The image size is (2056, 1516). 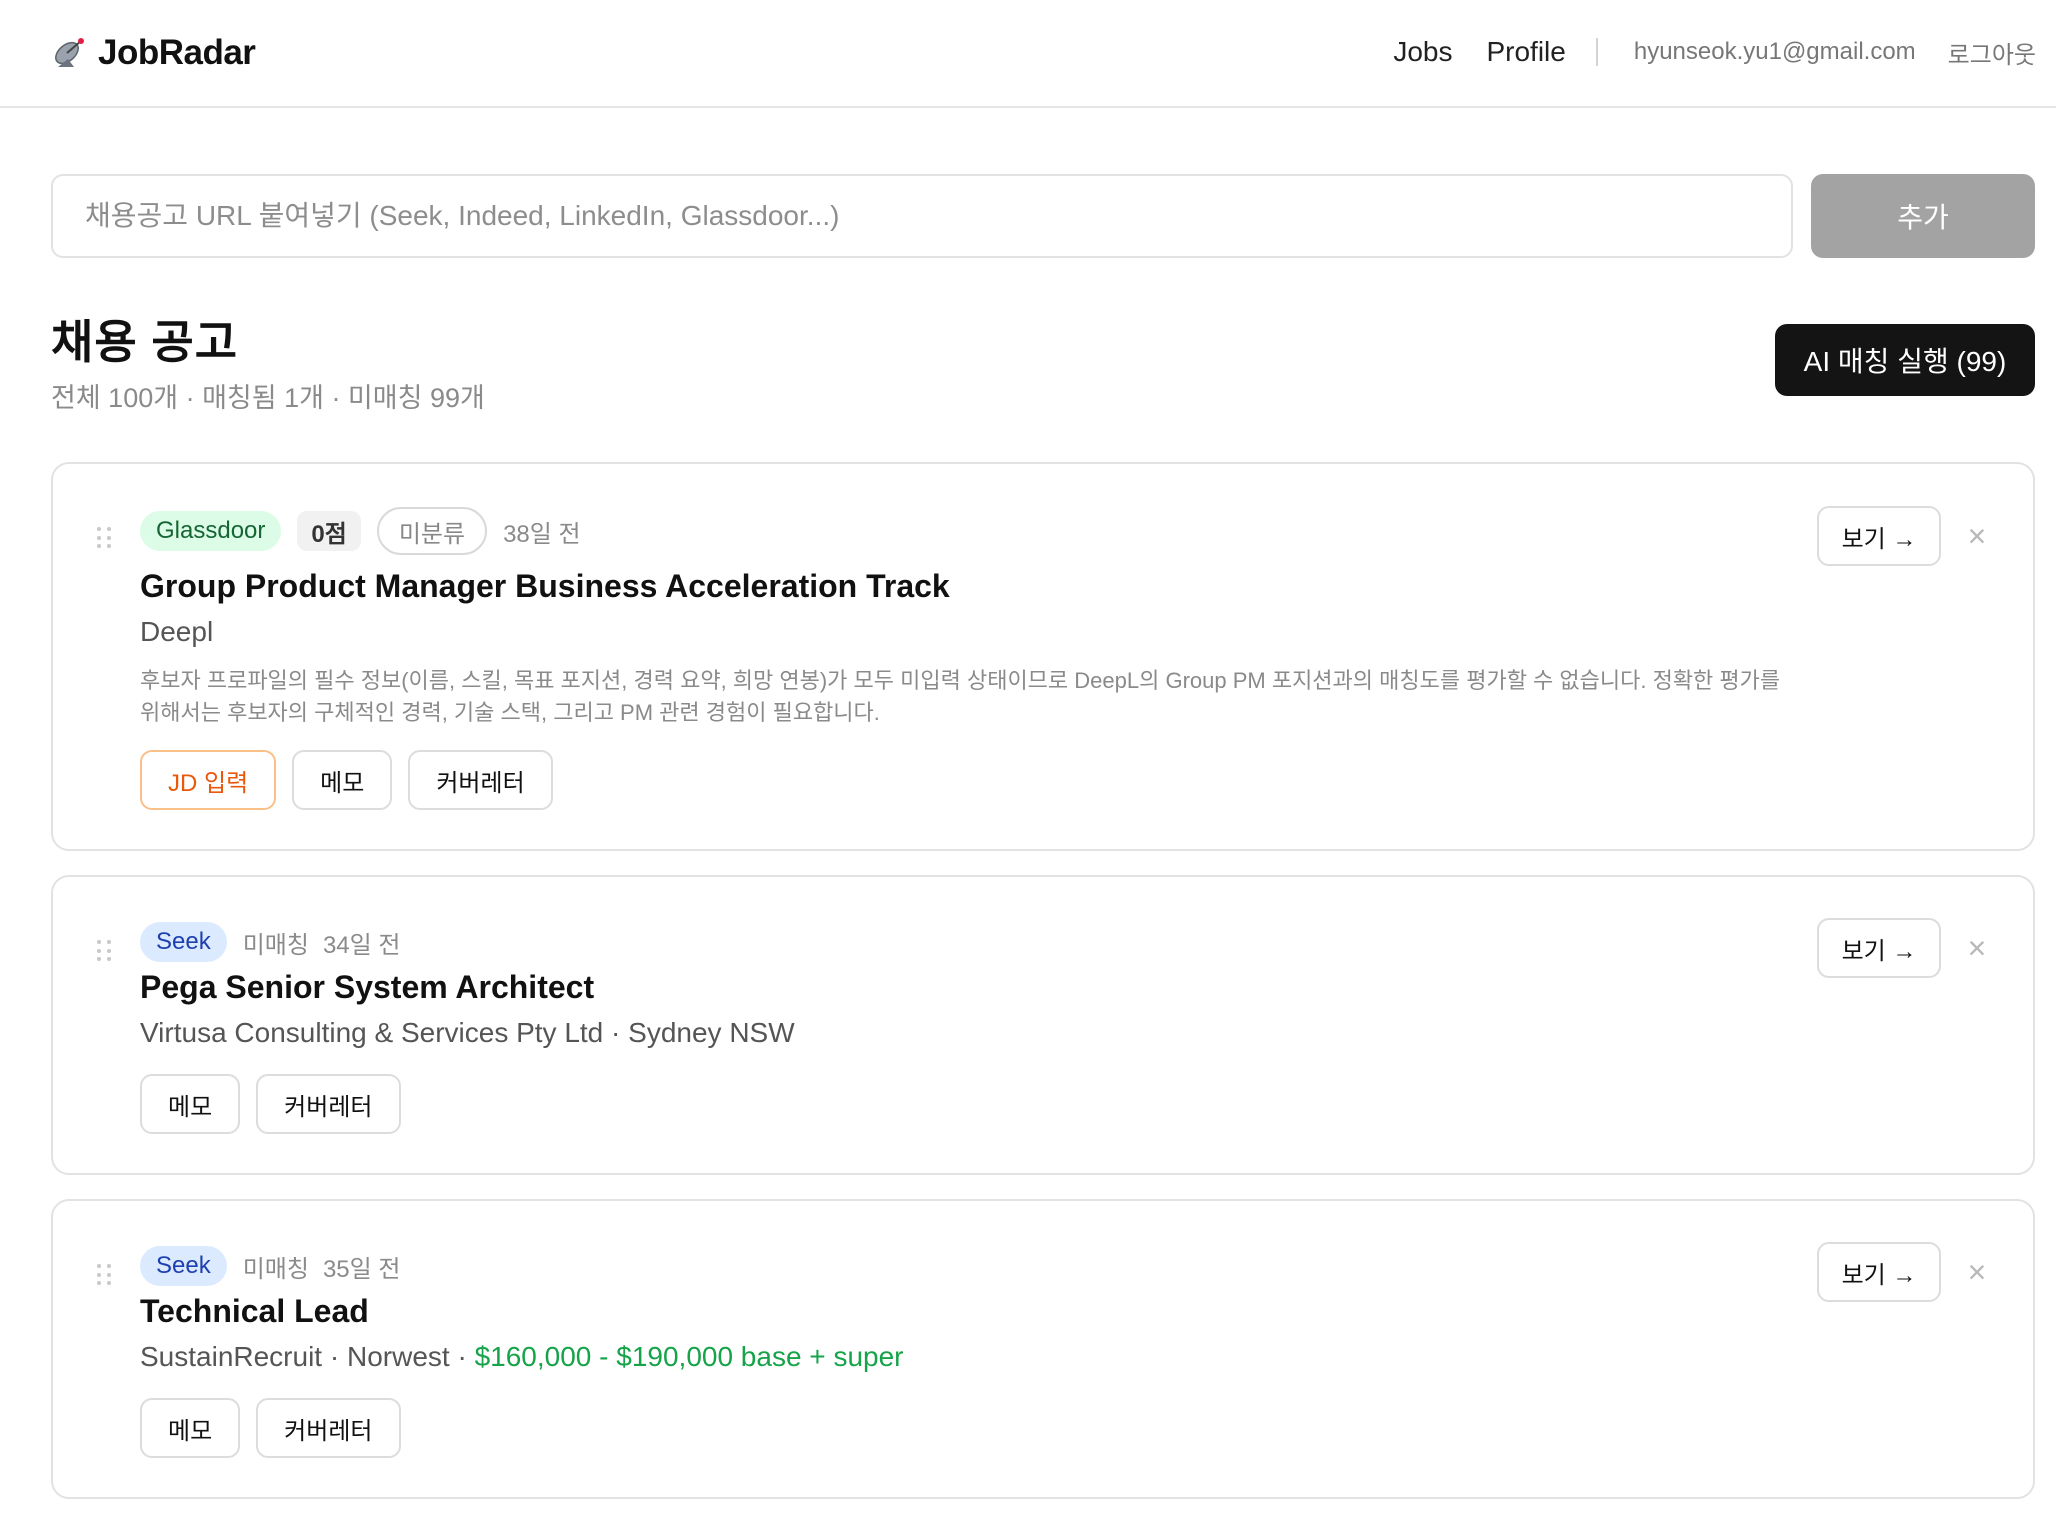 I want to click on nav-jobs-link: Jobs, so click(x=1422, y=52).